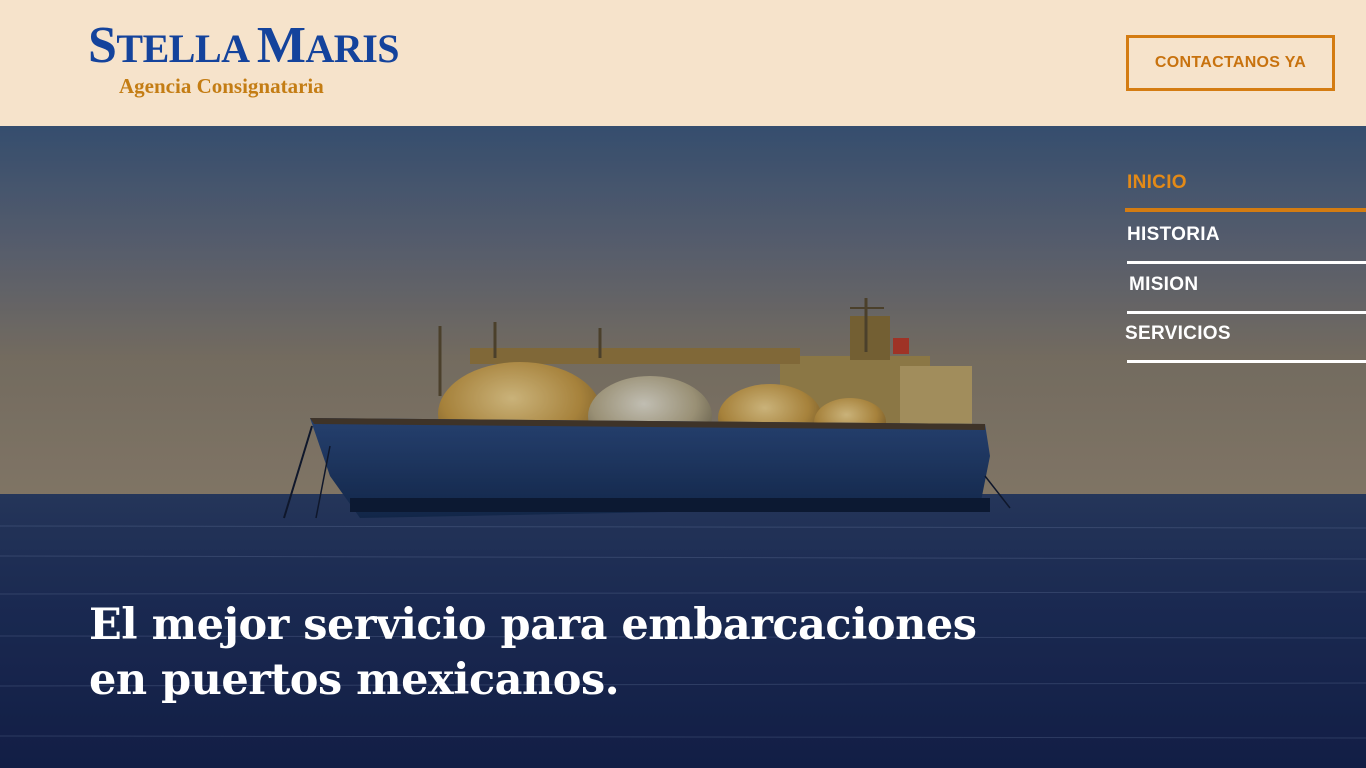  I want to click on hero-headline-line1: El mejor servicio para embarcaciones, so click(533, 625).